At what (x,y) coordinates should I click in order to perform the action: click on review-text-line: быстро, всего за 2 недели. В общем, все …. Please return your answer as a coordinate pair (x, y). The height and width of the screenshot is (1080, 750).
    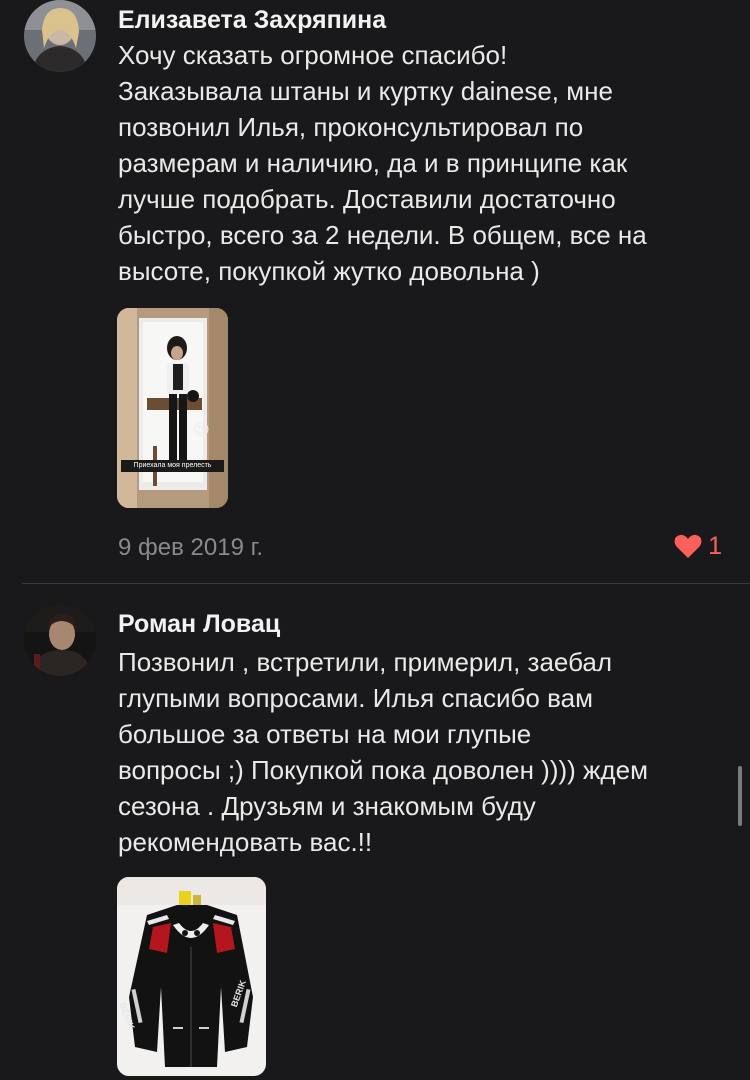
    Looking at the image, I should click on (382, 235).